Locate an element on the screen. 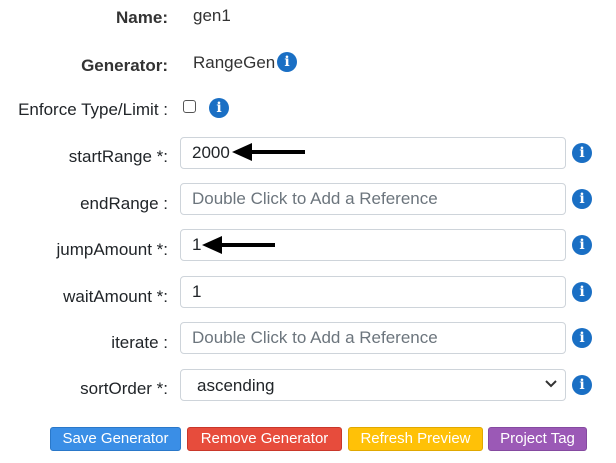 This screenshot has width=616, height=463. jump-amount-label: jumpAmount *: is located at coordinates (112, 249).